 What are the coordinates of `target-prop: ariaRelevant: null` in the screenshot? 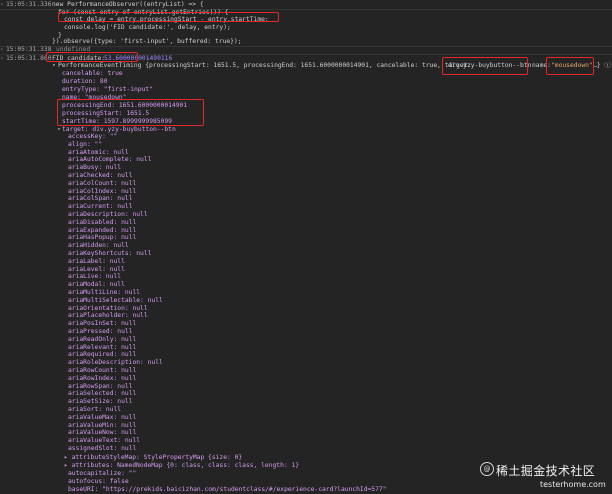 It's located at (102, 347).